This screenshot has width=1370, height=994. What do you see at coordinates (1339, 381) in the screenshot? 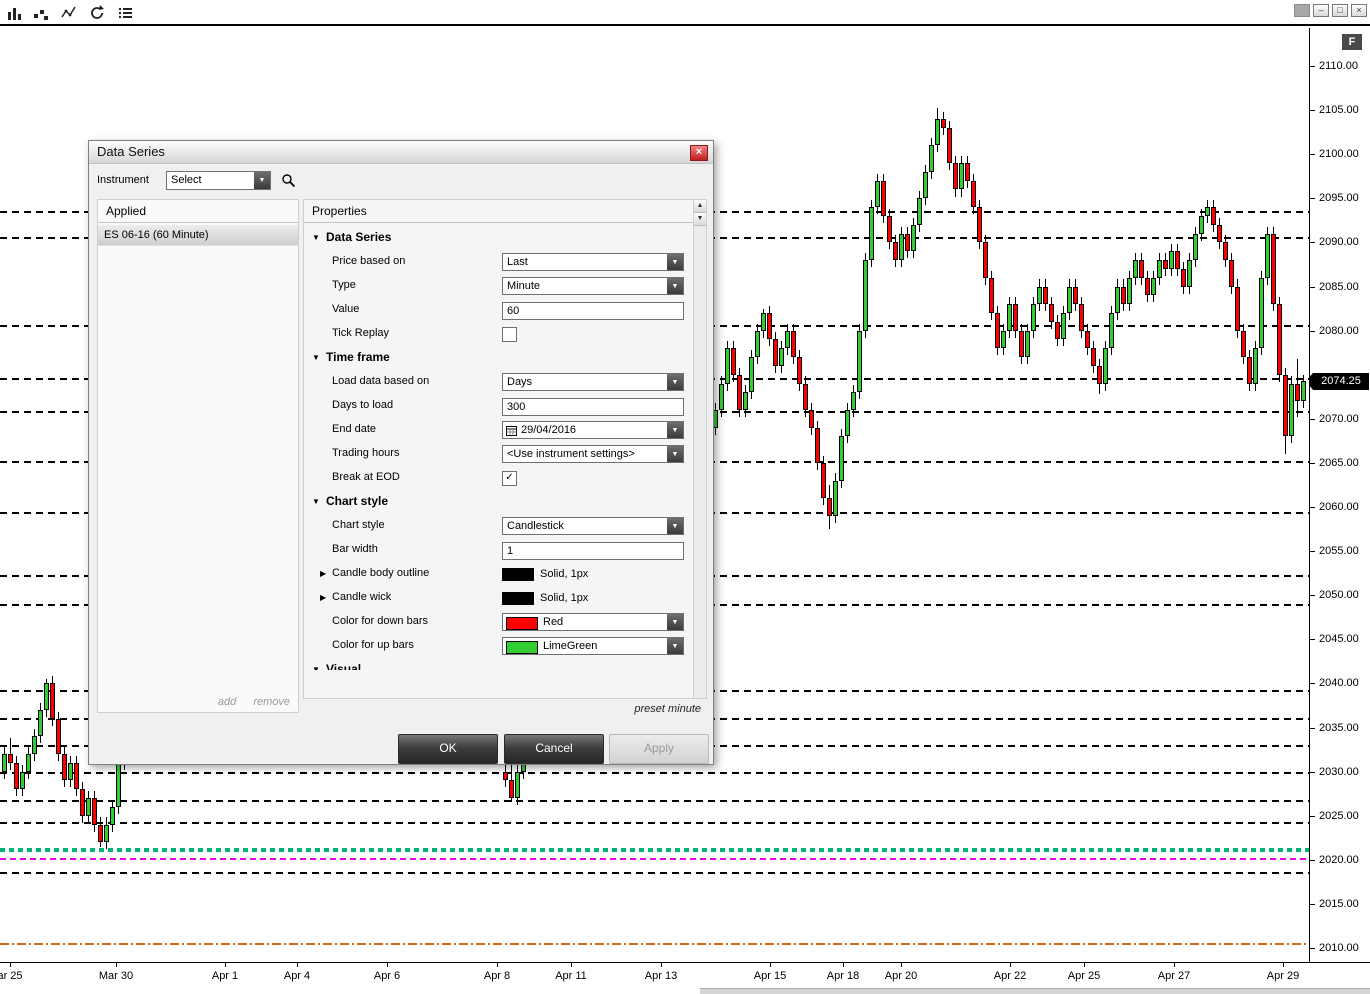
I see `current-price-tag: 2074.25` at bounding box center [1339, 381].